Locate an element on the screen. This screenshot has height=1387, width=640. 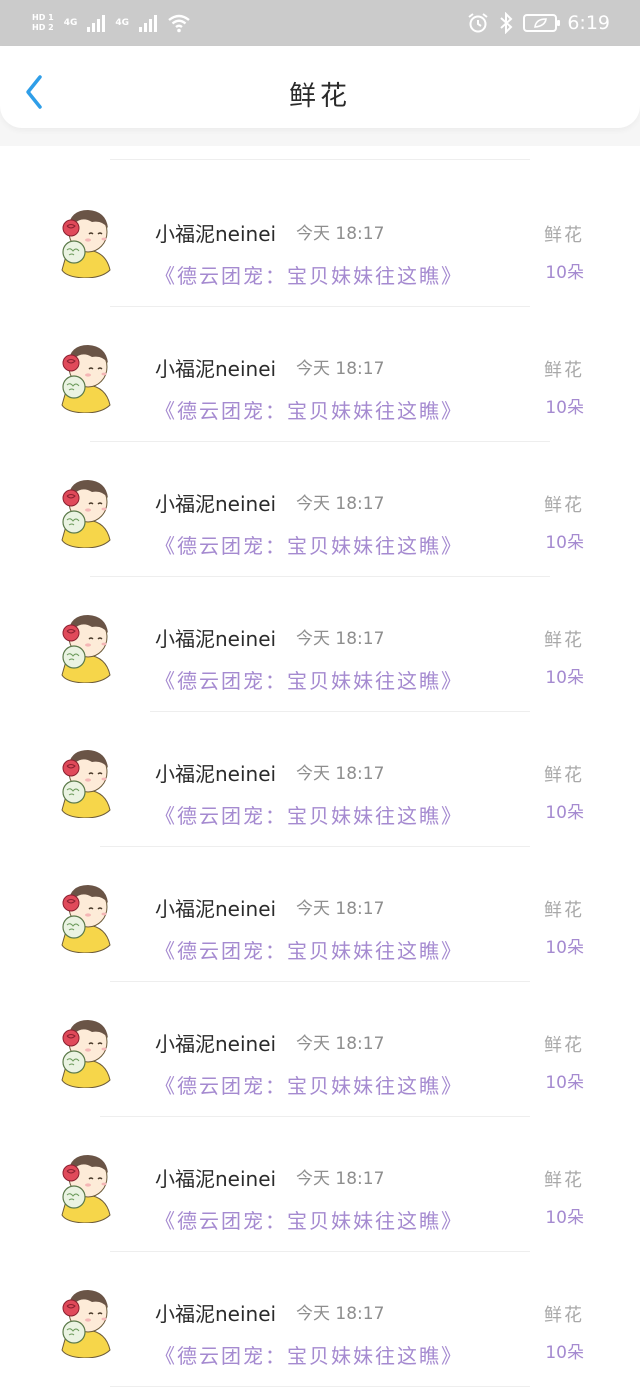
status-bar: HD 1 HD 2 4G 4G 6:19 is located at coordinates (320, 23).